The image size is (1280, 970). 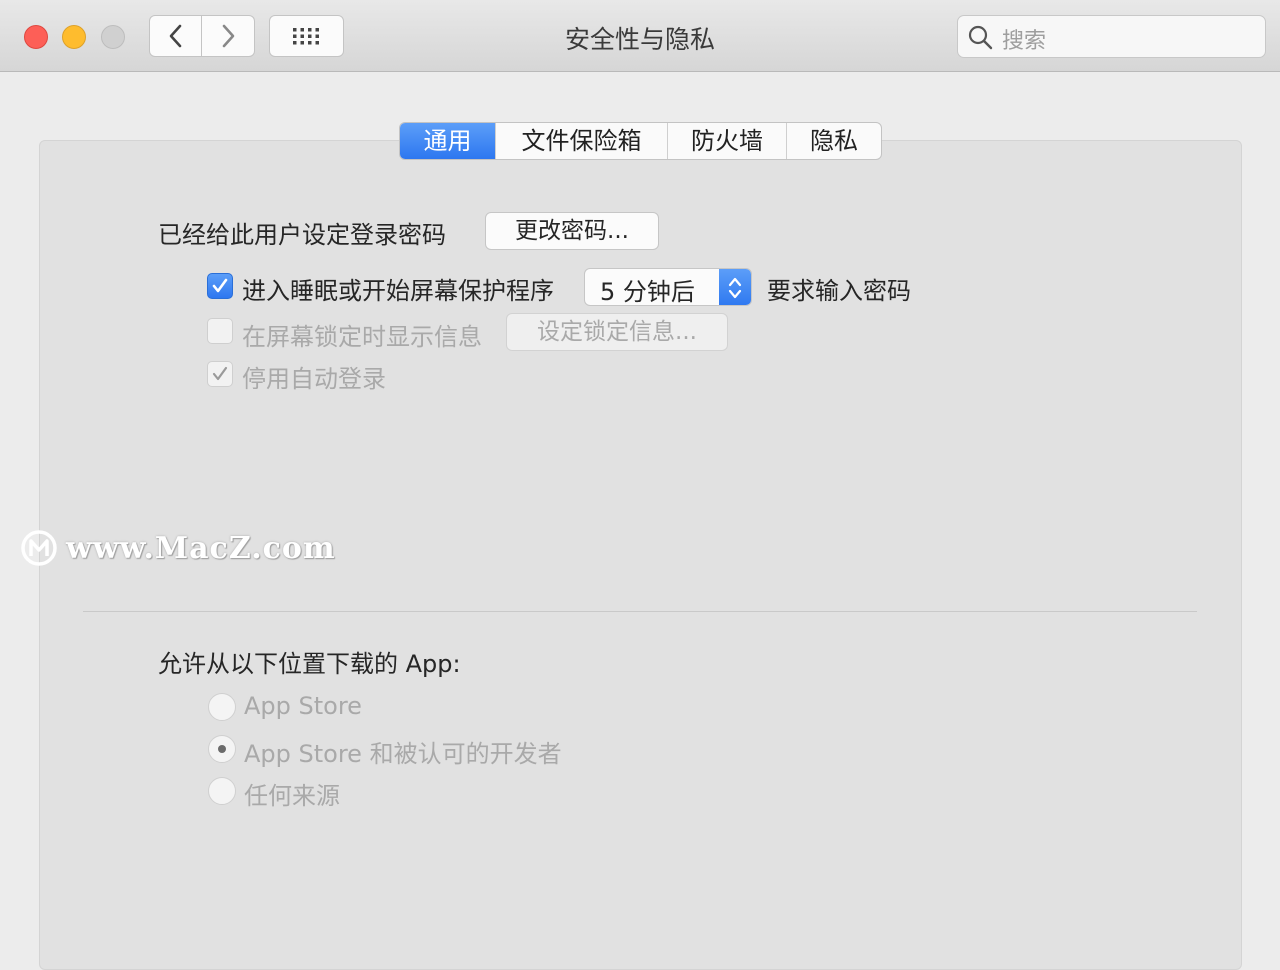 What do you see at coordinates (362, 337) in the screenshot?
I see `show-message-label: 在屏幕锁定时显示信息` at bounding box center [362, 337].